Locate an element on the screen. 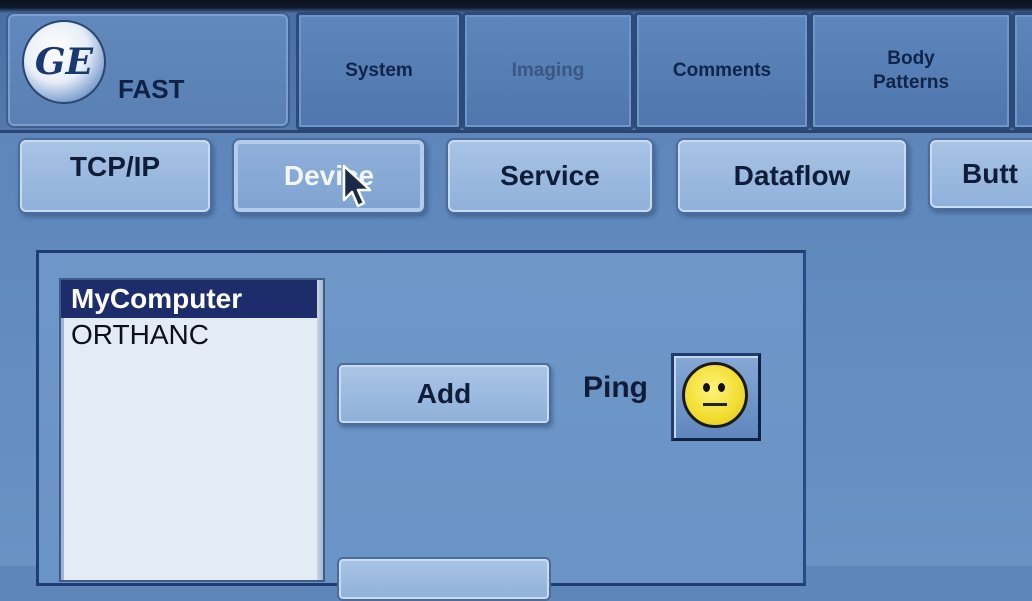  tab-comments-label: Comments is located at coordinates (722, 70).